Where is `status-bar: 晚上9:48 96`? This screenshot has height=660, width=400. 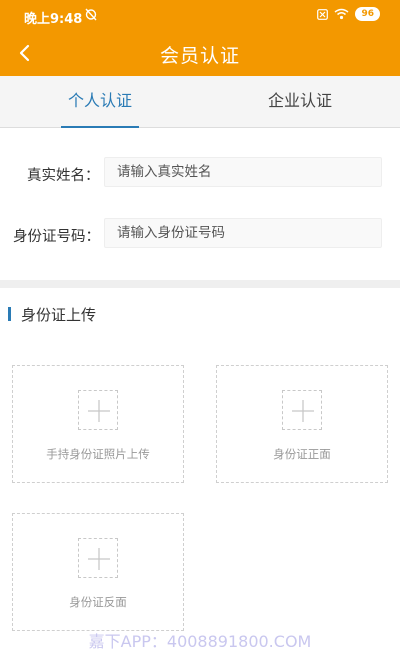 status-bar: 晚上9:48 96 is located at coordinates (200, 15).